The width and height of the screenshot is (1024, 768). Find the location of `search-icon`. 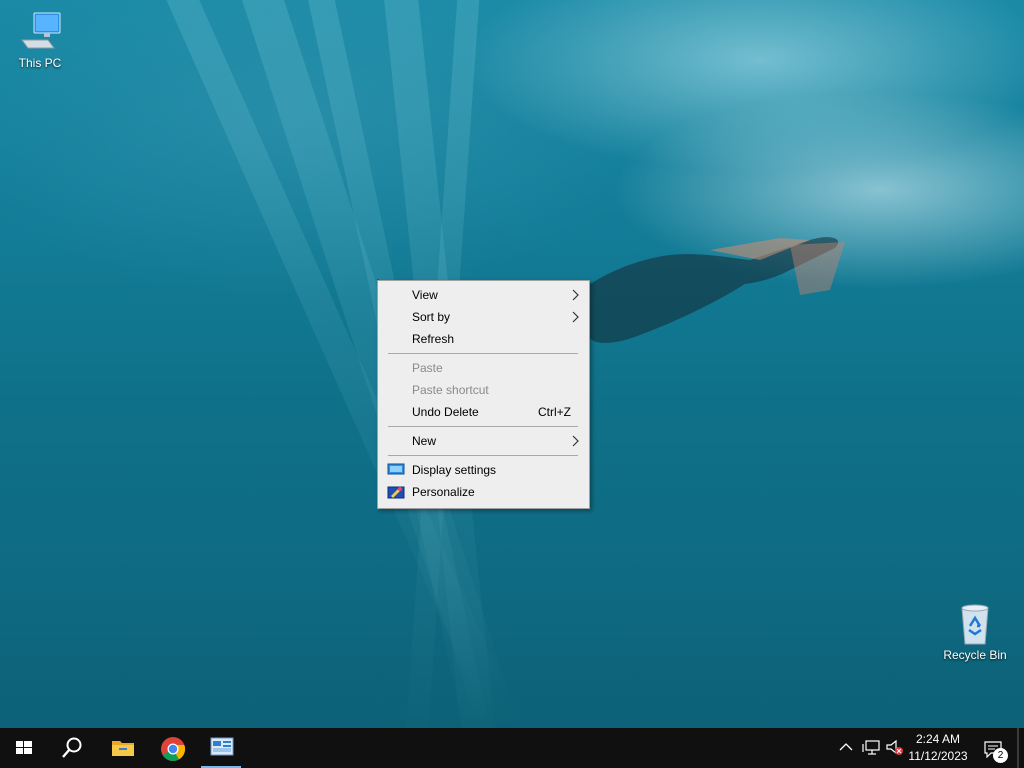

search-icon is located at coordinates (72, 747).